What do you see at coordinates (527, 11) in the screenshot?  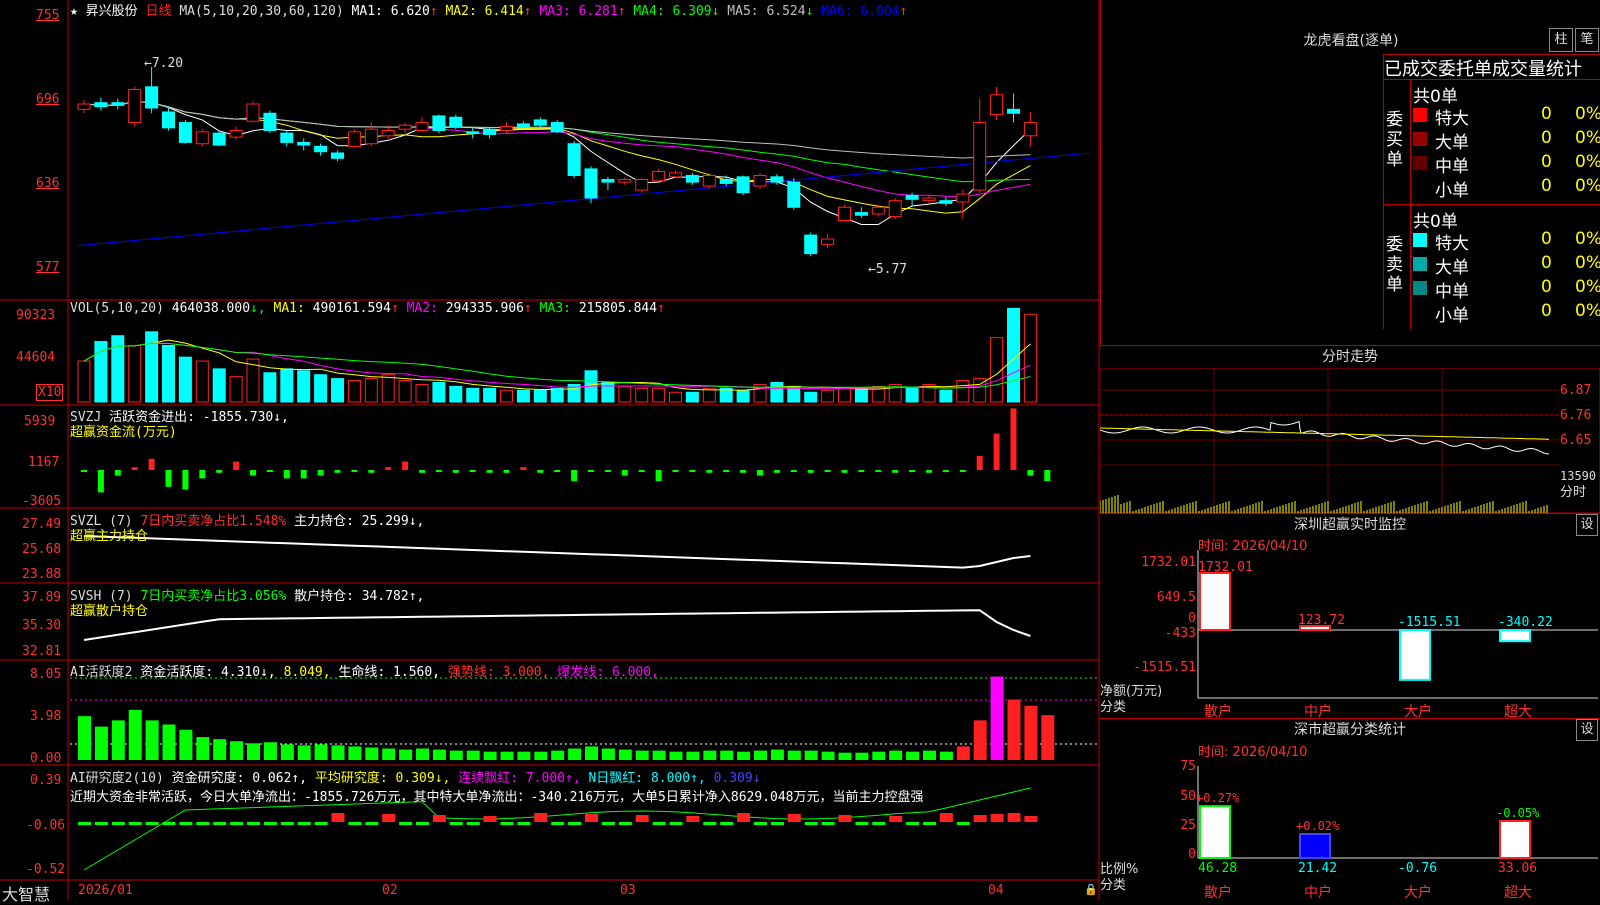 I see `ma-arrow: ↑` at bounding box center [527, 11].